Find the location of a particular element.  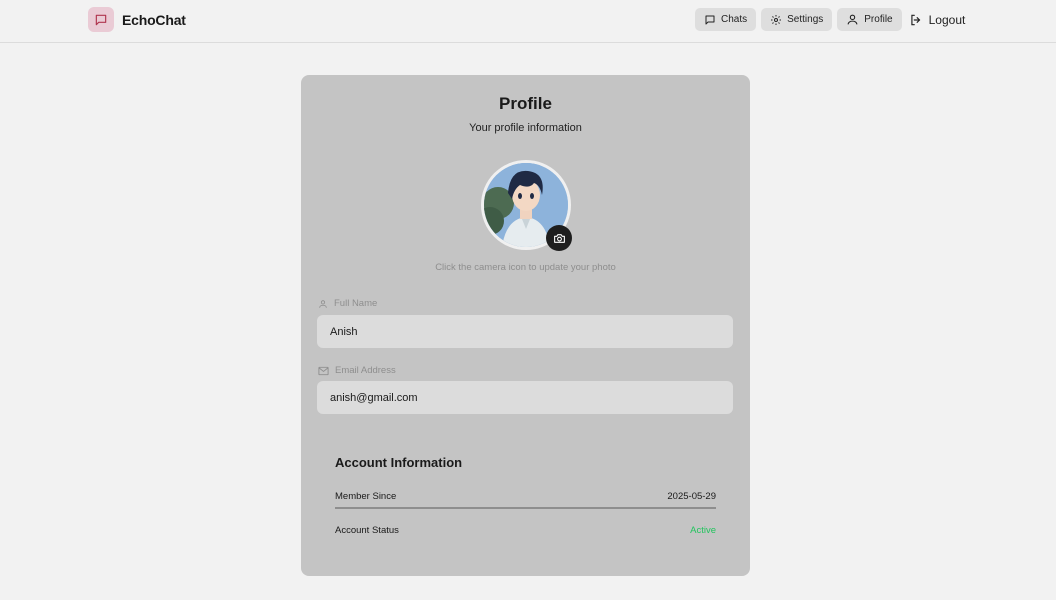

account-info-title: Account Information is located at coordinates (399, 462).